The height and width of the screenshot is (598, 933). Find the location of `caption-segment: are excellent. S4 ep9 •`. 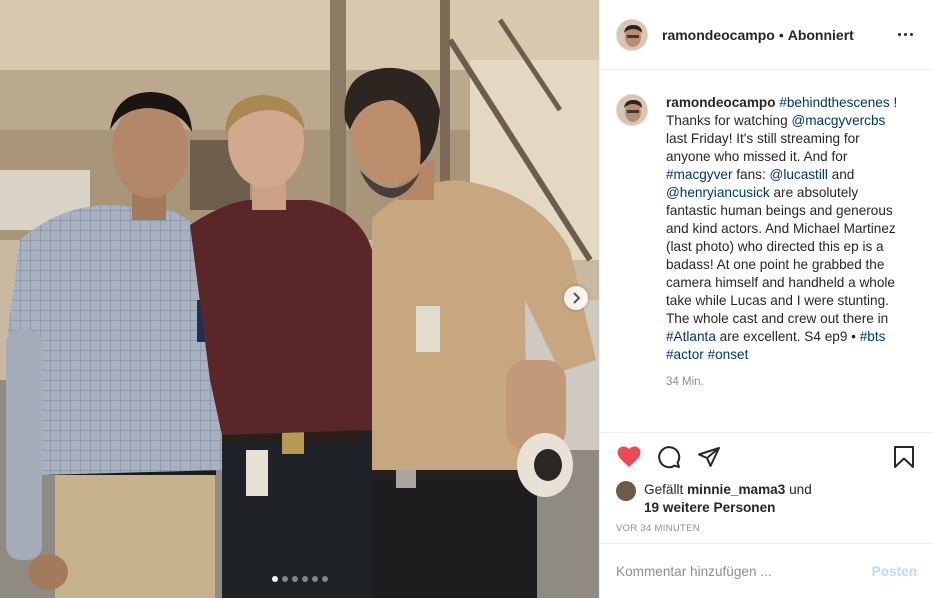

caption-segment: are excellent. S4 ep9 • is located at coordinates (787, 336).